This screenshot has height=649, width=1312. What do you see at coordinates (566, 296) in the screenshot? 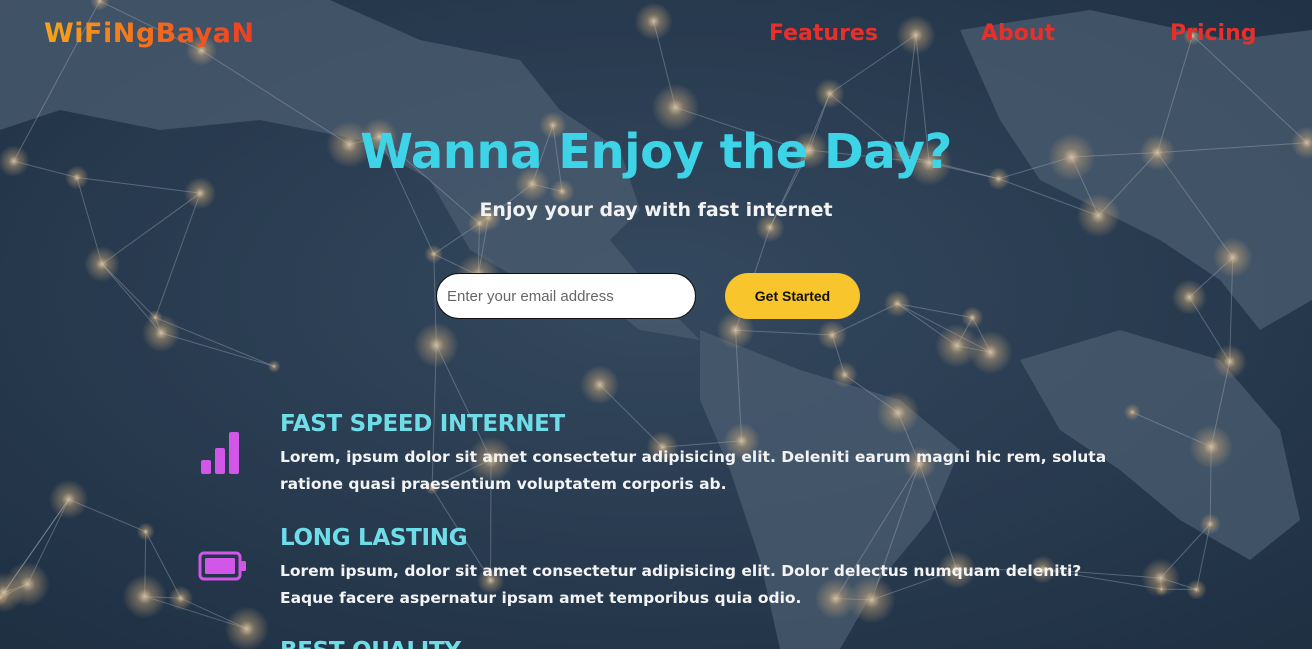
I see `email-input` at bounding box center [566, 296].